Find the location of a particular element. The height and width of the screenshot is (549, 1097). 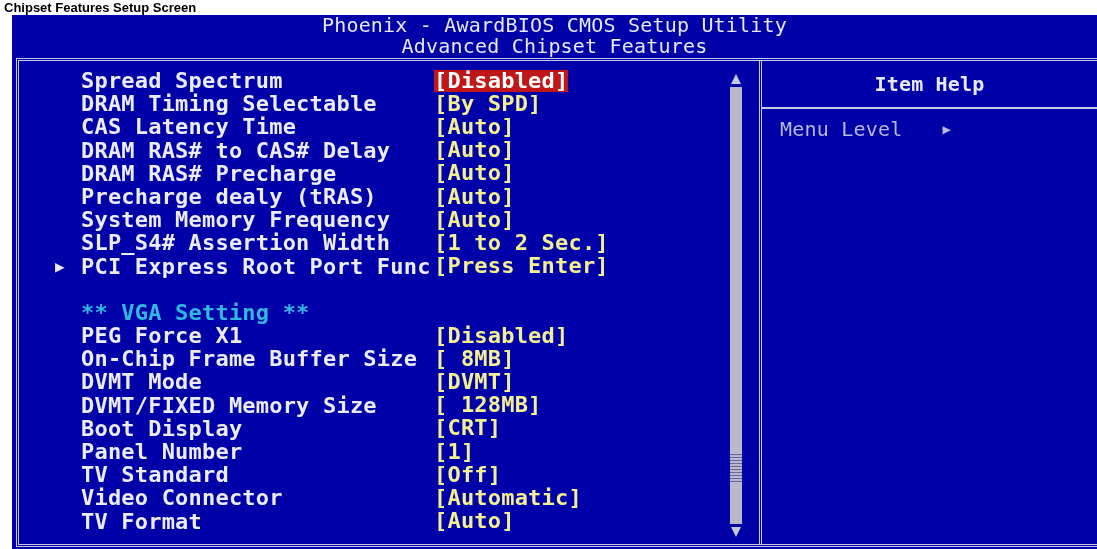

section-heading: ** VGA Setting ** is located at coordinates (196, 312).